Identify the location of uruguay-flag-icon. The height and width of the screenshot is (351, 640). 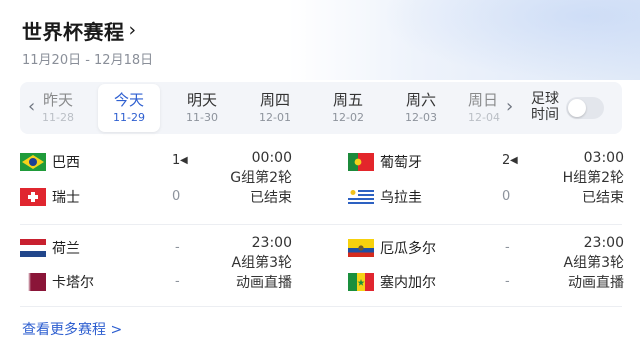
(361, 197).